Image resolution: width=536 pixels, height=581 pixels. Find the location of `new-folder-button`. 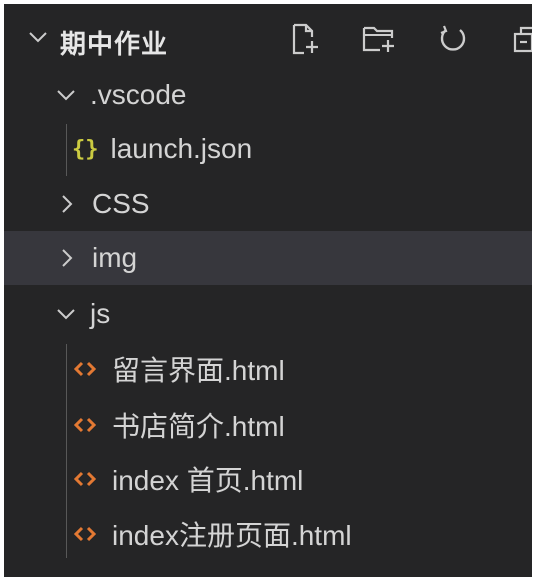

new-folder-button is located at coordinates (379, 41).